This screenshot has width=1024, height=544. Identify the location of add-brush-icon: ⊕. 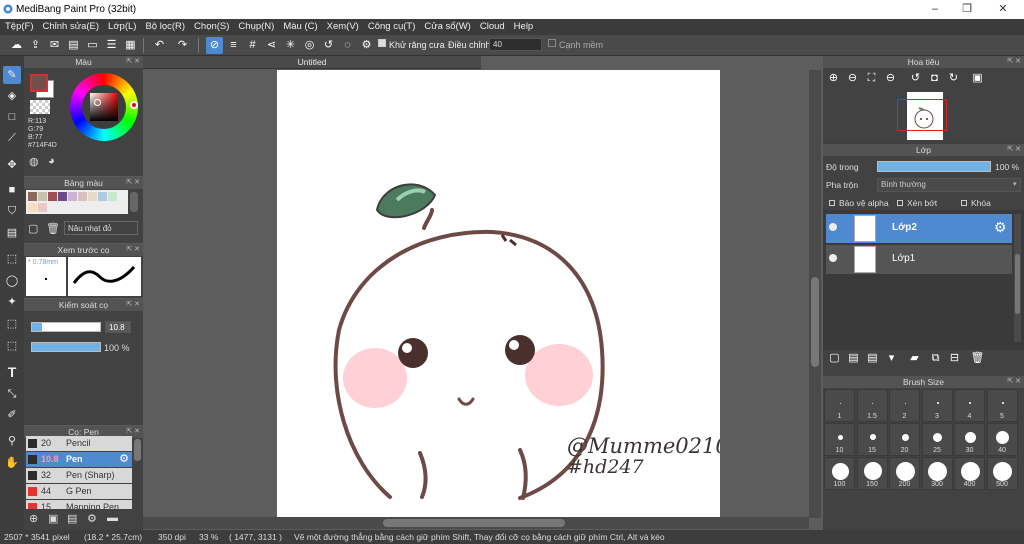
(33, 518).